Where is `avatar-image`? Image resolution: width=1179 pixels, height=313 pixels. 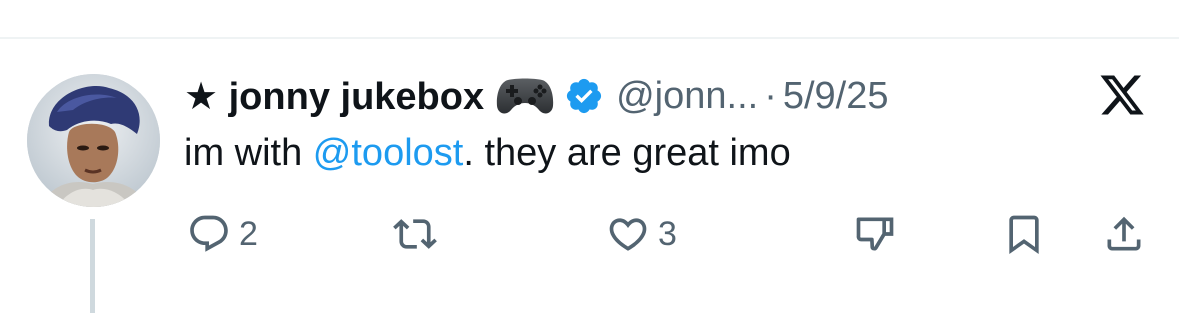 avatar-image is located at coordinates (93, 140).